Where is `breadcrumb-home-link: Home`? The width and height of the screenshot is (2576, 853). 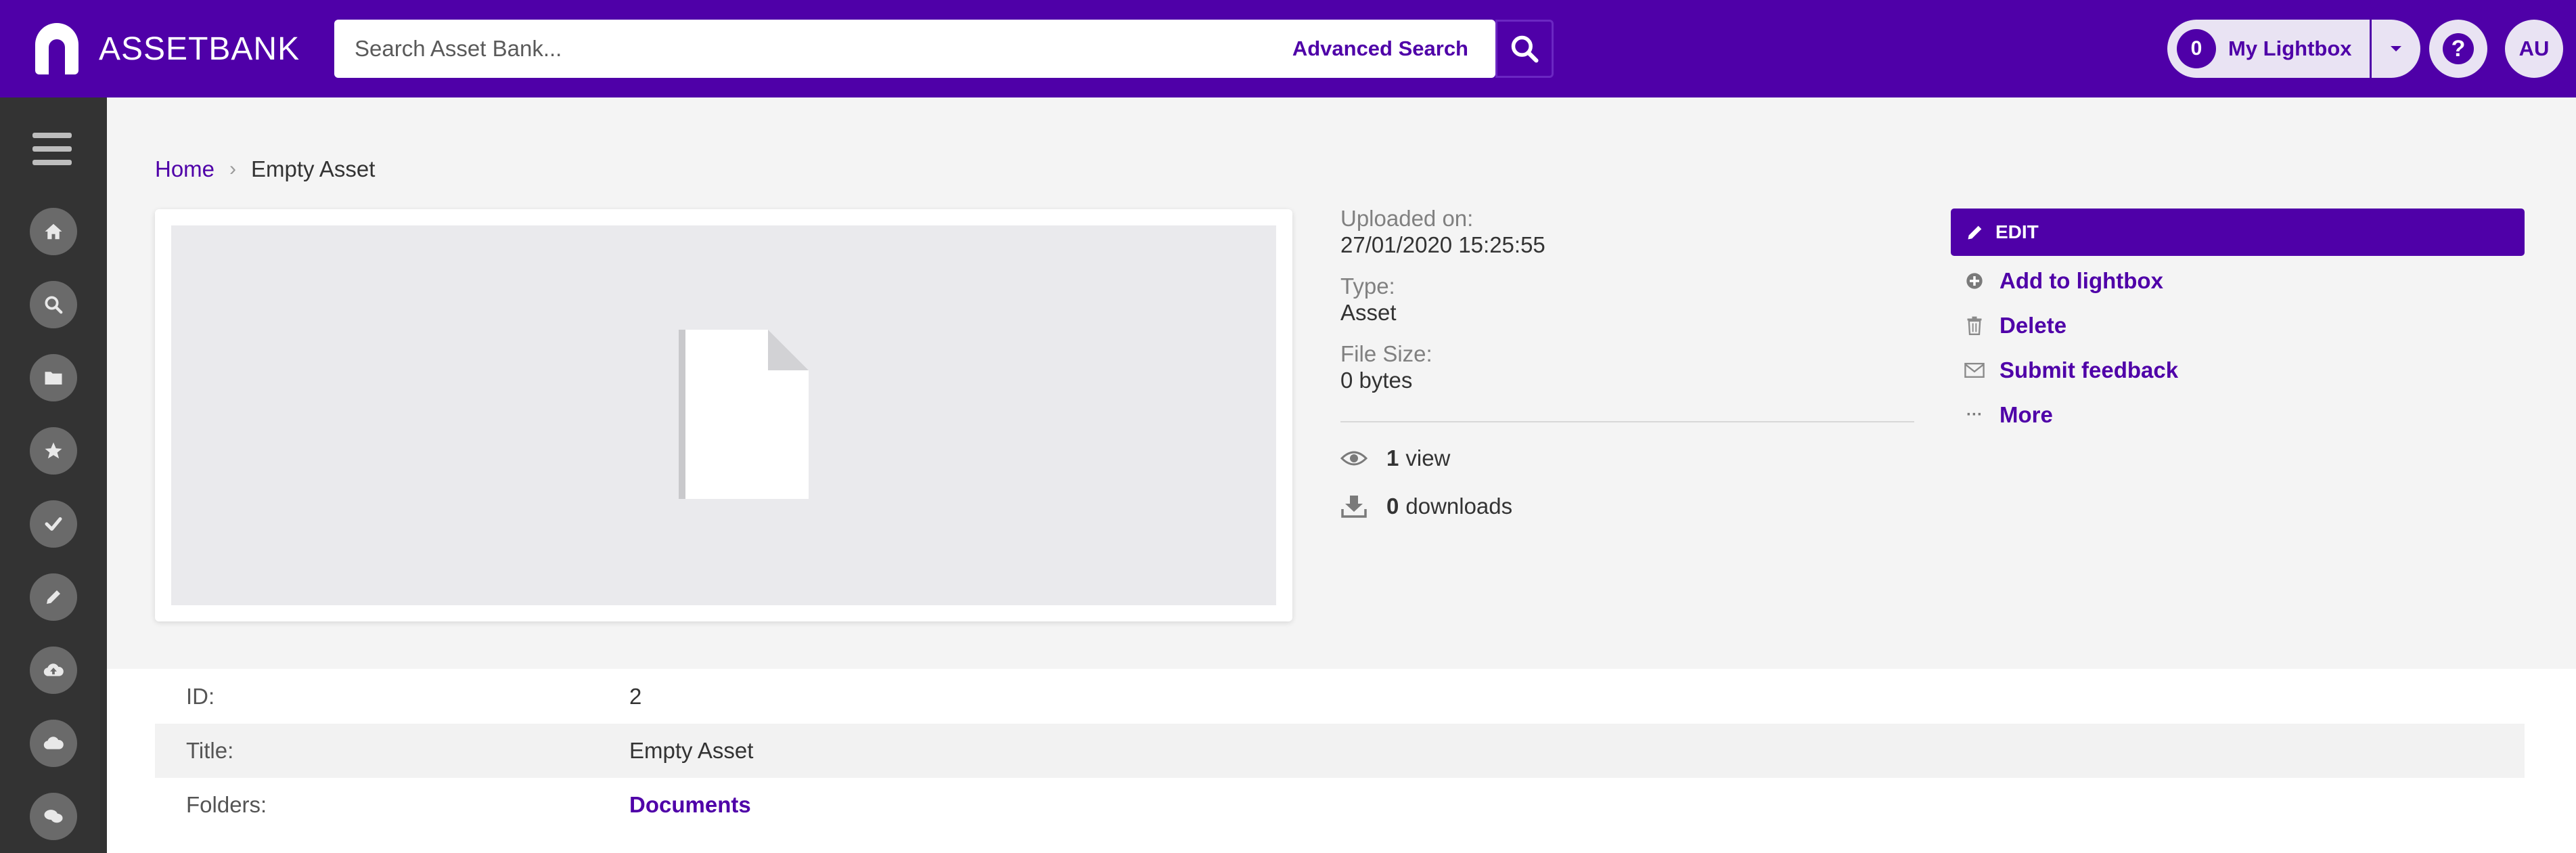 breadcrumb-home-link: Home is located at coordinates (184, 169).